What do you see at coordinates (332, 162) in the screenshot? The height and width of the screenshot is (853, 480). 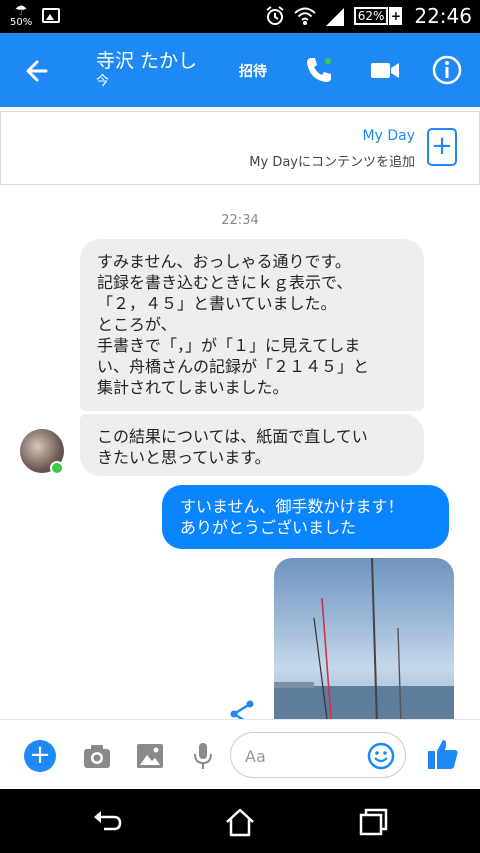 I see `myday-subtitle: My Dayにコンテンツを追加` at bounding box center [332, 162].